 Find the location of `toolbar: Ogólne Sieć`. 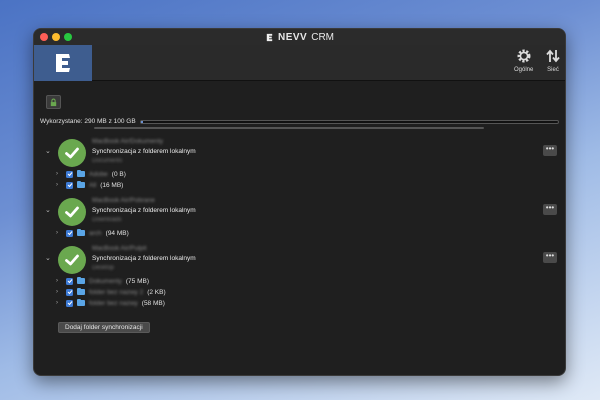

toolbar: Ogólne Sieć is located at coordinates (299, 63).